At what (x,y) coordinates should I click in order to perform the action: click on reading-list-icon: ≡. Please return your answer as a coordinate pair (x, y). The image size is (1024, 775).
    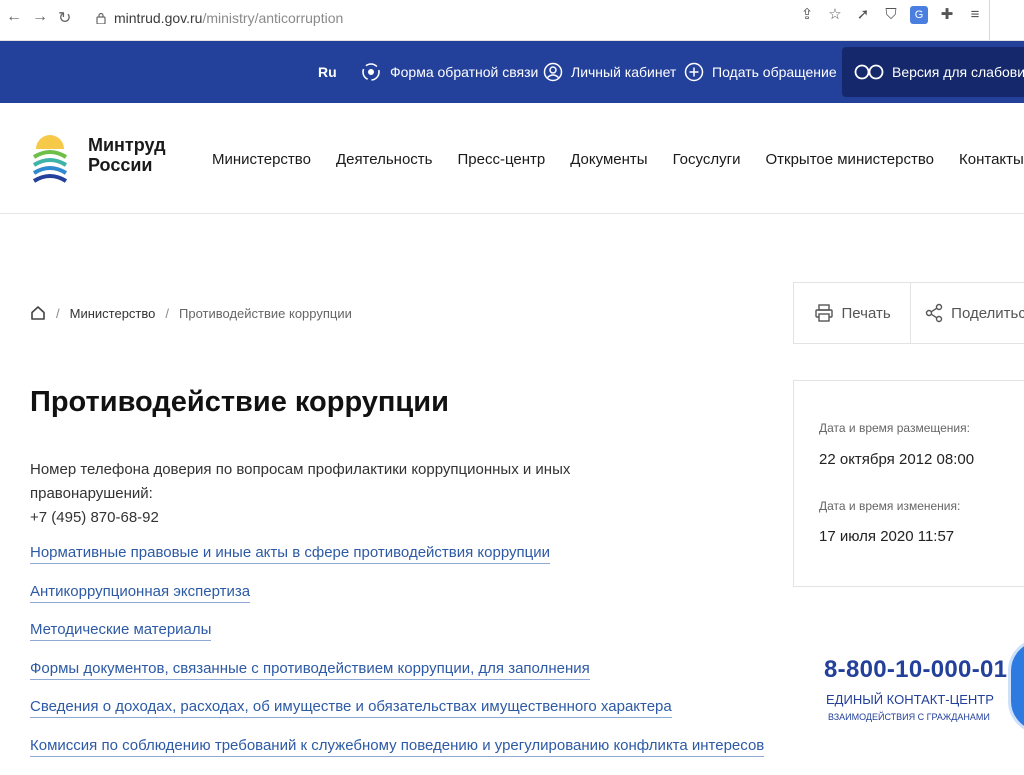
    Looking at the image, I should click on (975, 15).